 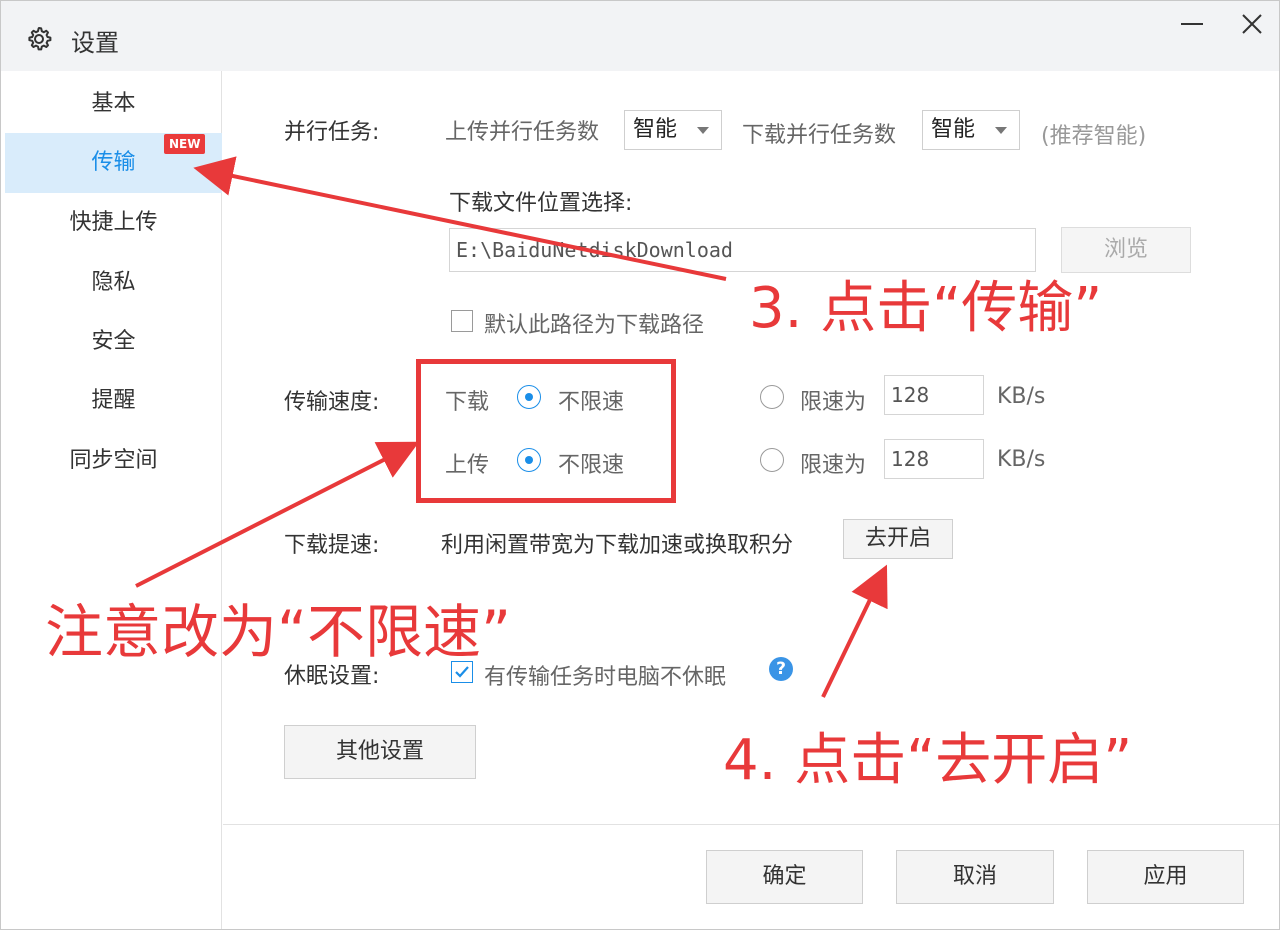 What do you see at coordinates (833, 465) in the screenshot?
I see `upload-limited-label: 限速为` at bounding box center [833, 465].